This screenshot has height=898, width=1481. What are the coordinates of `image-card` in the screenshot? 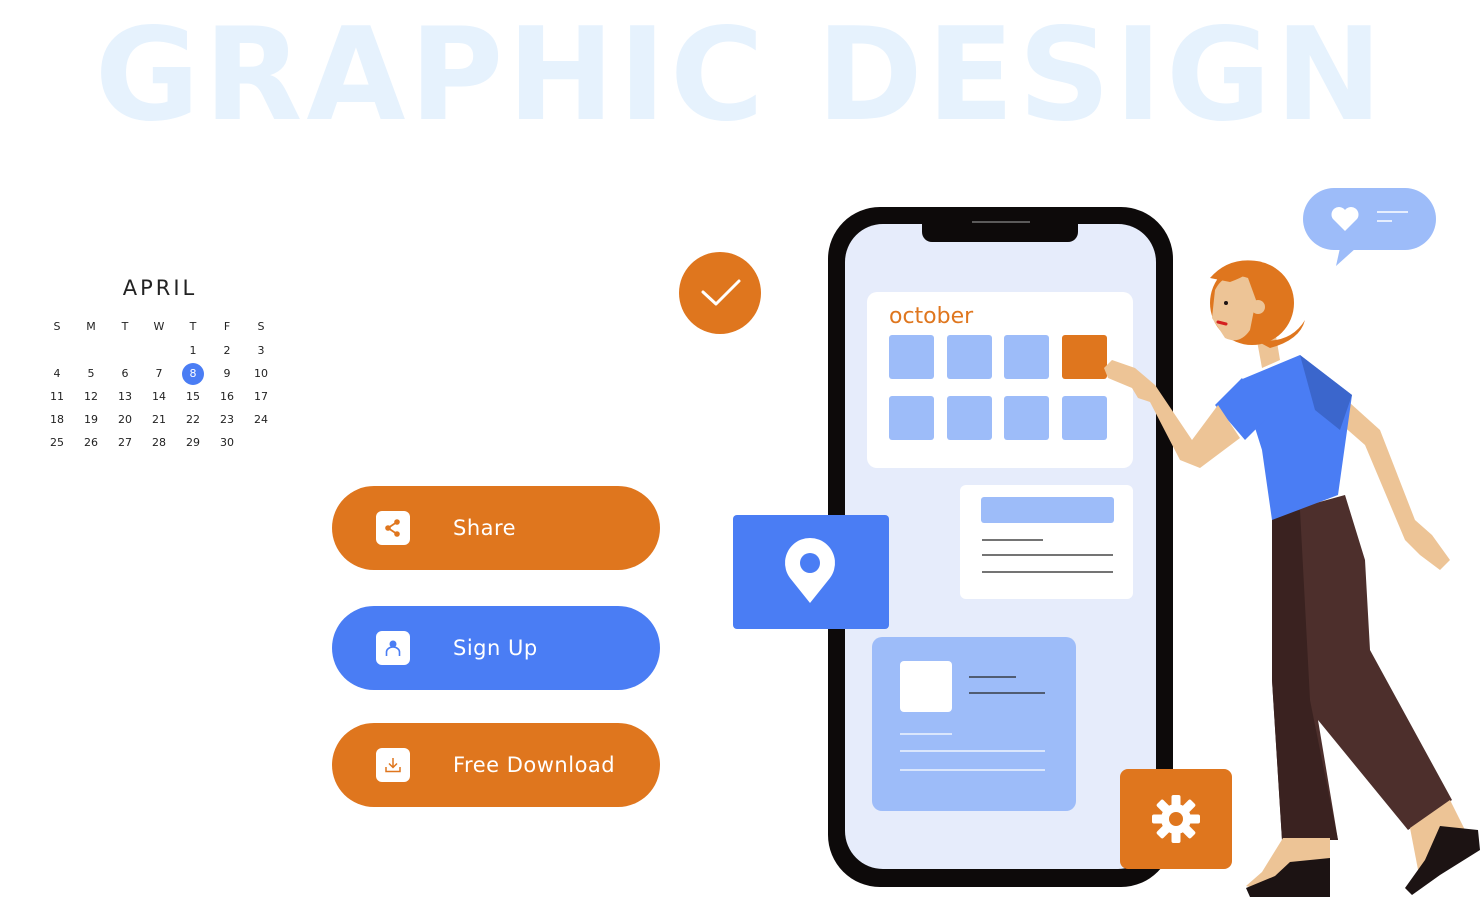 It's located at (974, 724).